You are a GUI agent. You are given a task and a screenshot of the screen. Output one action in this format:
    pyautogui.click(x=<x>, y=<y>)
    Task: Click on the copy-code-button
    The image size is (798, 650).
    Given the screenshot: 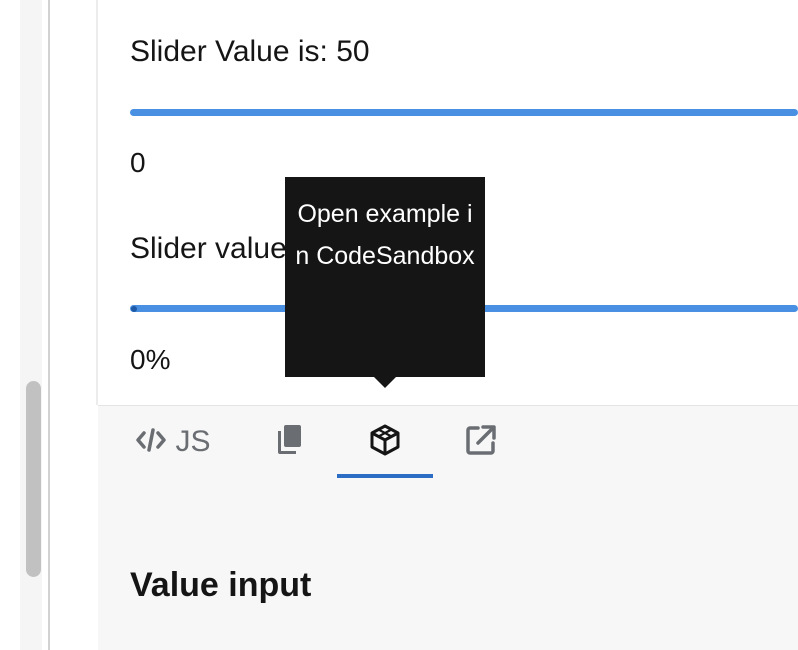 What is the action you would take?
    pyautogui.click(x=289, y=442)
    